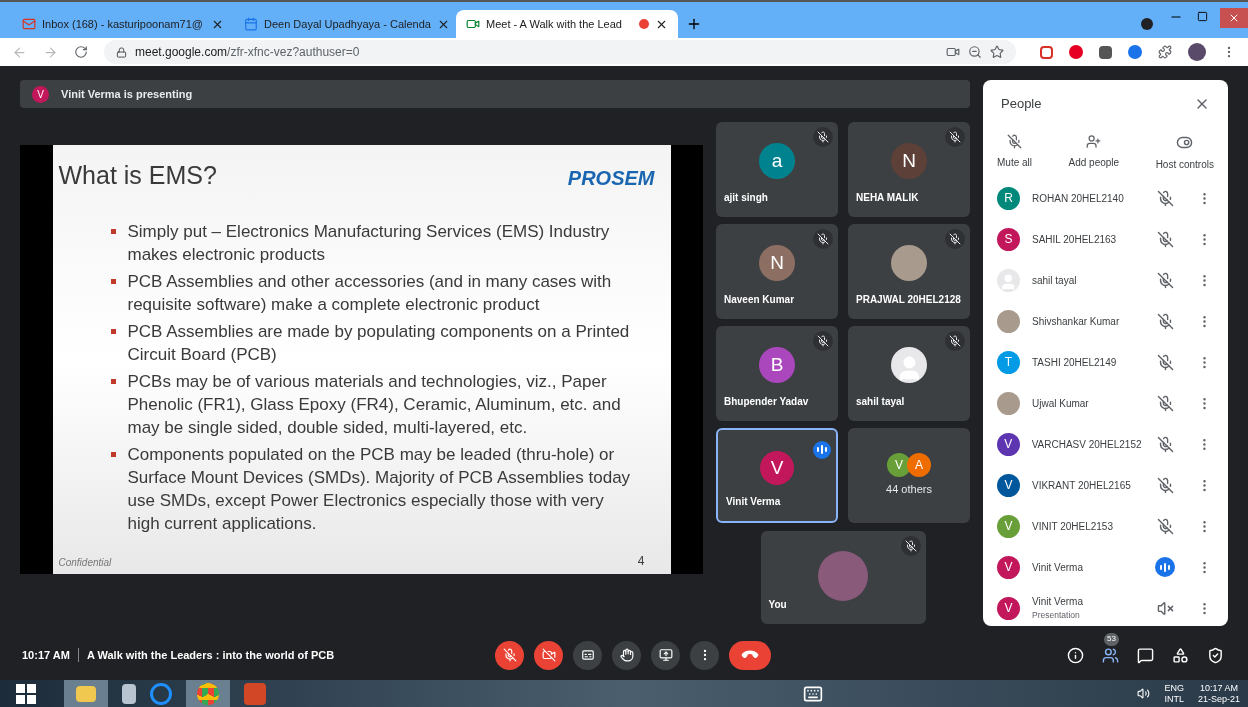 Image resolution: width=1248 pixels, height=707 pixels. What do you see at coordinates (1174, 699) in the screenshot?
I see `layout-text: INTL` at bounding box center [1174, 699].